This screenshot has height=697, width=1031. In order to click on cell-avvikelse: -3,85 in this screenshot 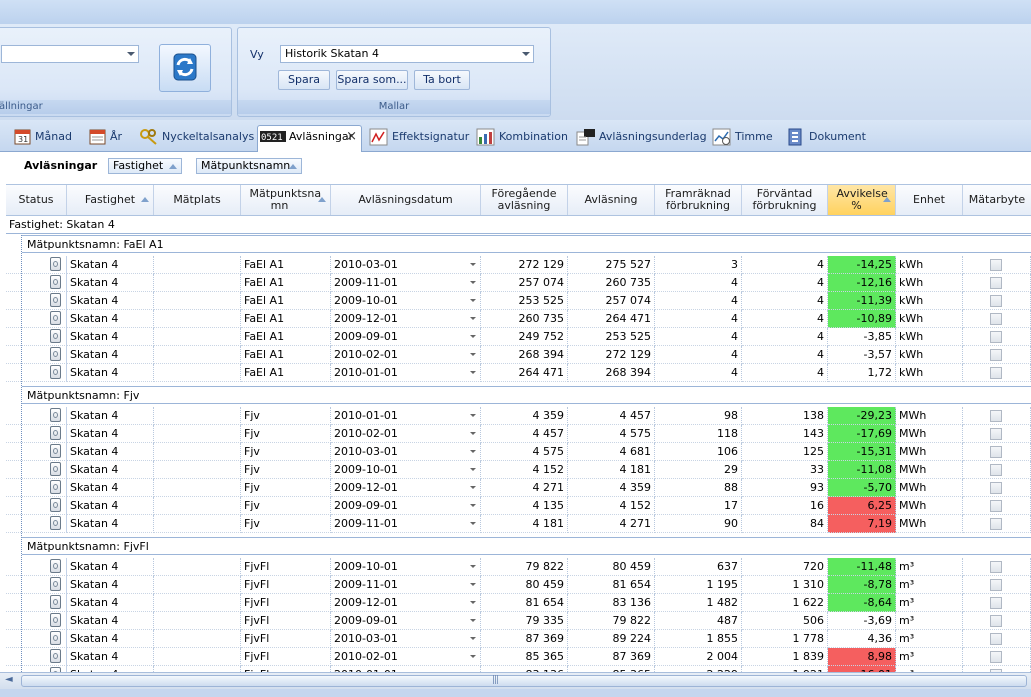, I will do `click(862, 337)`.